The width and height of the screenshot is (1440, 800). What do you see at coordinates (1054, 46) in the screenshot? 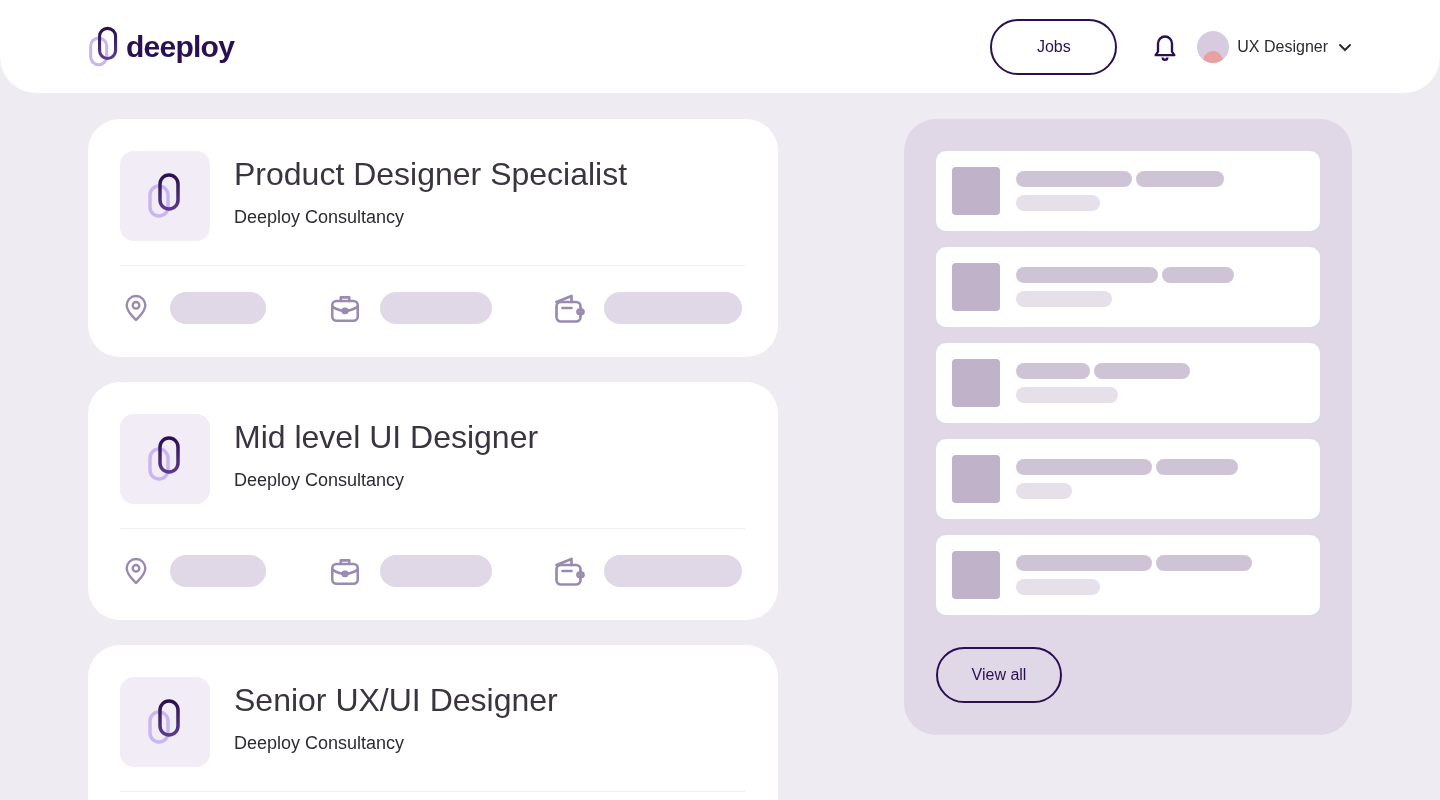
I see `jobs-button: Jobs` at bounding box center [1054, 46].